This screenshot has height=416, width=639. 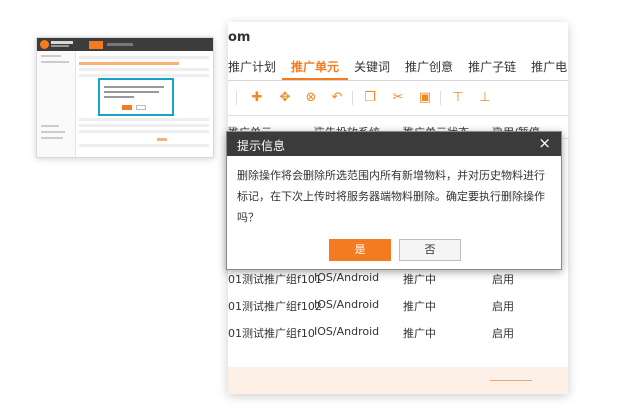 I want to click on thumbnail-top-bar, so click(x=125, y=44).